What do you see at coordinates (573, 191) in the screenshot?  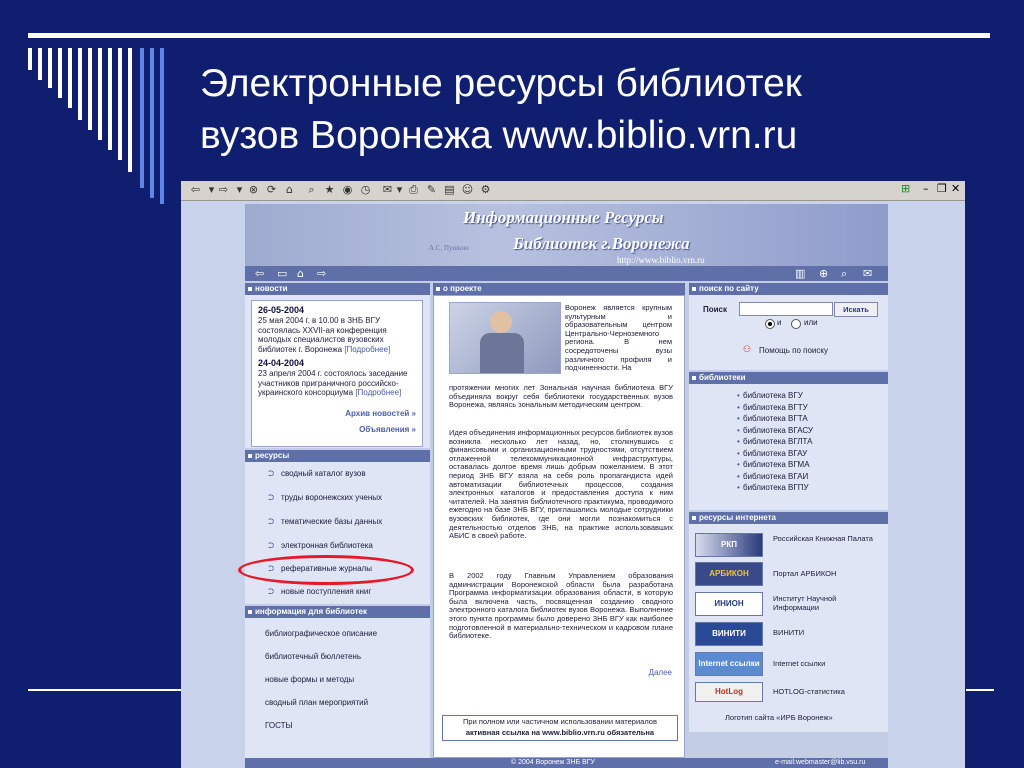 I see `browser-toolbar: ⇦ ▾ ⇨ ▾ ⊗ ⟳ ⌂ ⌕ ★ ◉ ◷ ✉ ▾ ⎙ ✎ ▤ ☺ ⚙` at bounding box center [573, 191].